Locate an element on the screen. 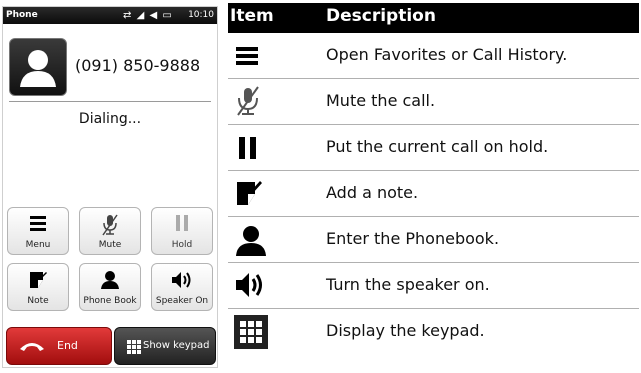 The height and width of the screenshot is (373, 641). phonebook-button: Phone Book is located at coordinates (110, 287).